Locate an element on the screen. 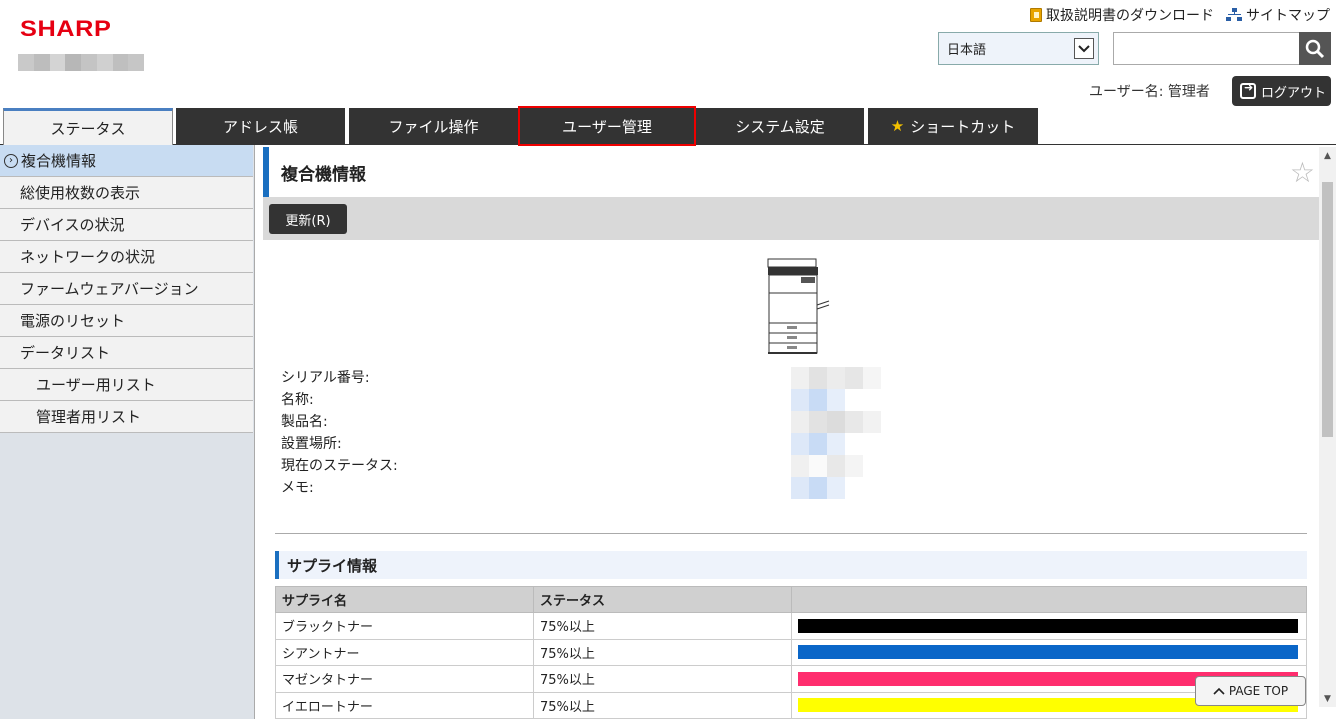 This screenshot has width=1336, height=719. sitemap-icon is located at coordinates (1234, 15).